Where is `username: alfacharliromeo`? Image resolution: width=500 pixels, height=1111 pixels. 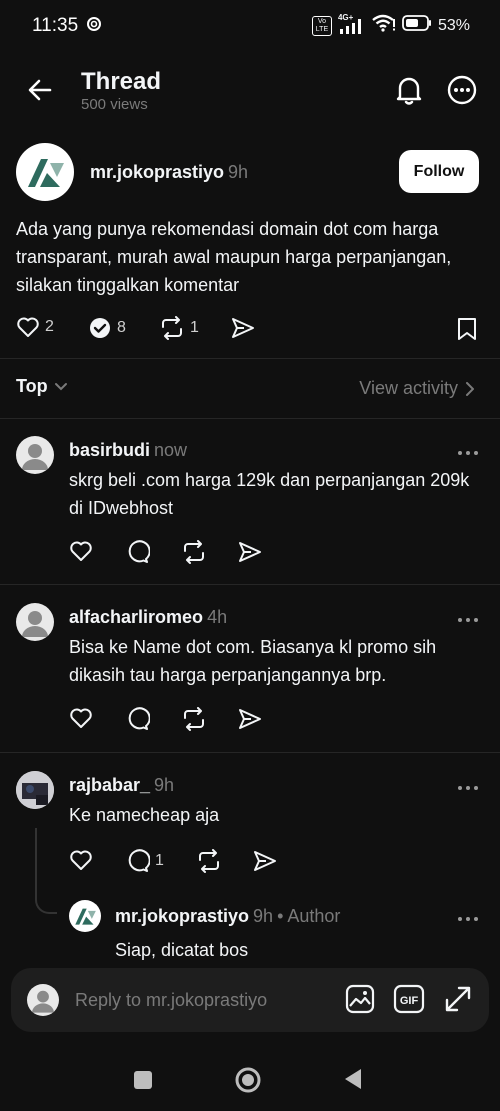 username: alfacharliromeo is located at coordinates (136, 617).